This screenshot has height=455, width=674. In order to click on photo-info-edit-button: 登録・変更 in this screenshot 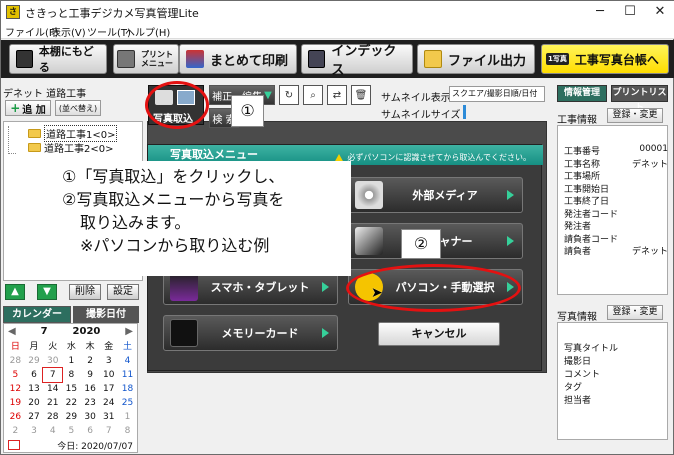, I will do `click(635, 312)`.